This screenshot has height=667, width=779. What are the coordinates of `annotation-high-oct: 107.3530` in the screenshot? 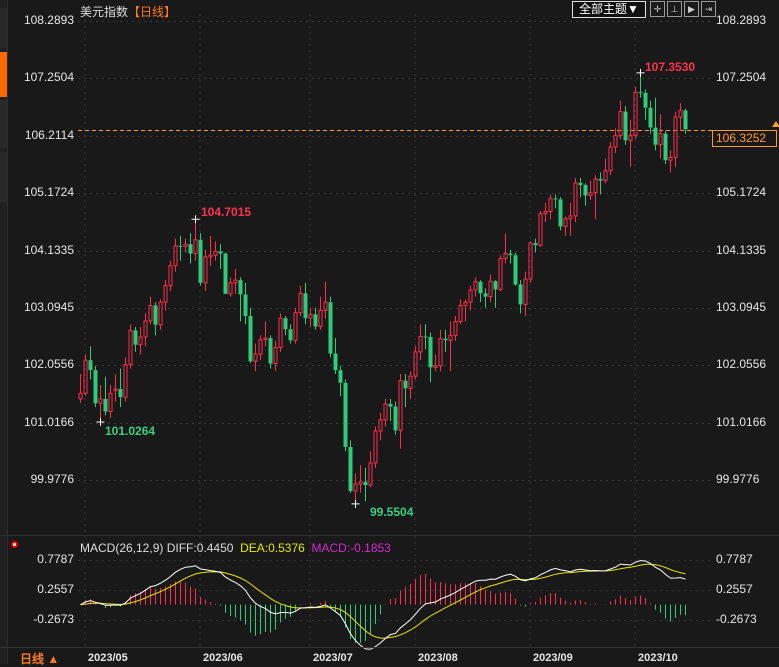 It's located at (670, 67).